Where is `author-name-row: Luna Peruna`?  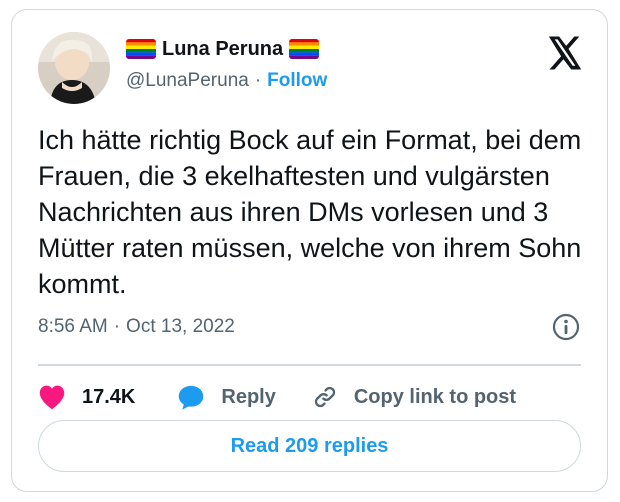 author-name-row: Luna Peruna is located at coordinates (223, 49).